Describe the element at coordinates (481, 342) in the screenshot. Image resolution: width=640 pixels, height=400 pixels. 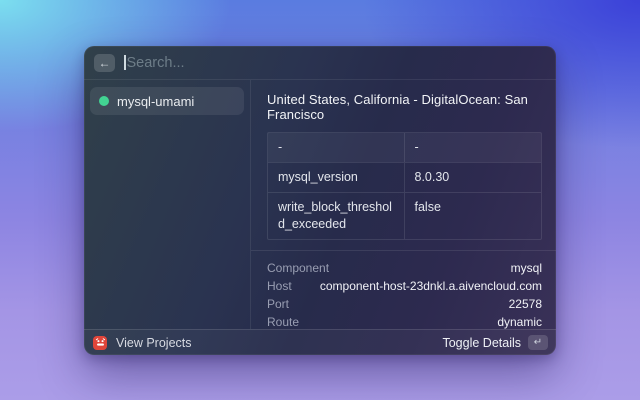
I see `toggle-details-label: Toggle Details` at that location.